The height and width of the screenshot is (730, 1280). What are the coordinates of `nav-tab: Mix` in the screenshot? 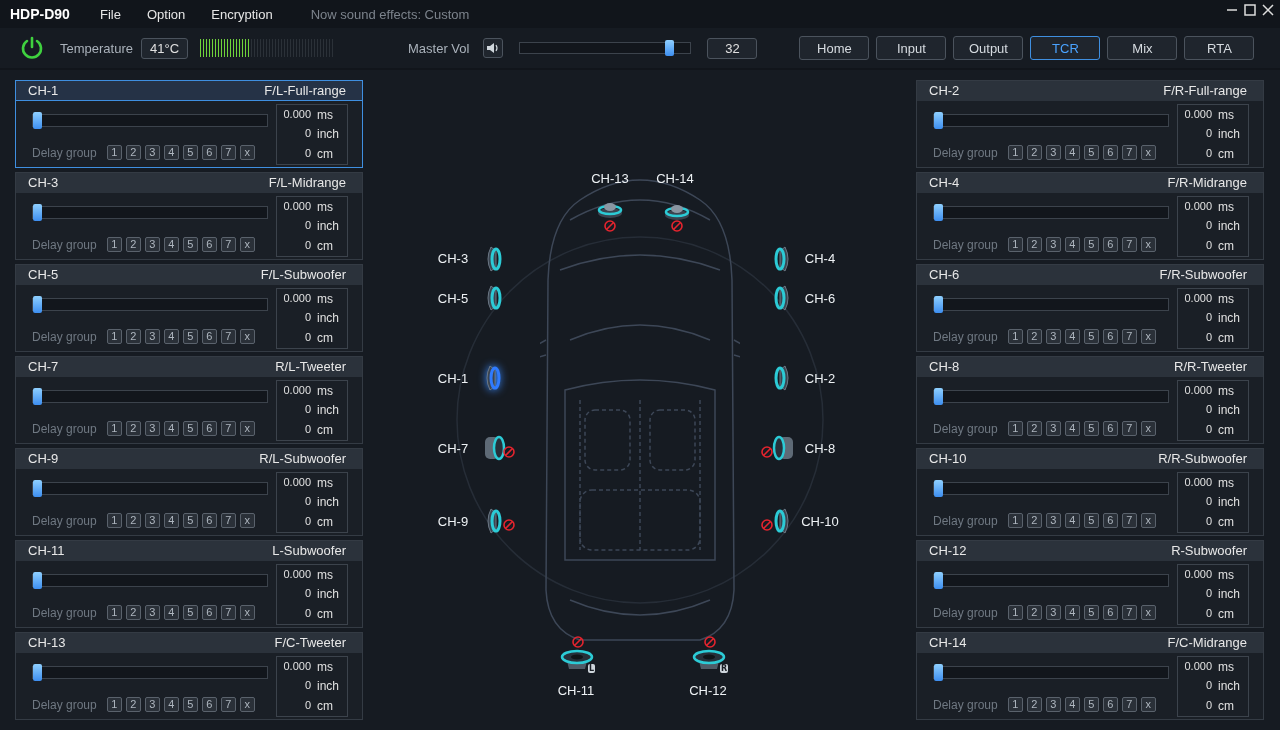 It's located at (1142, 48).